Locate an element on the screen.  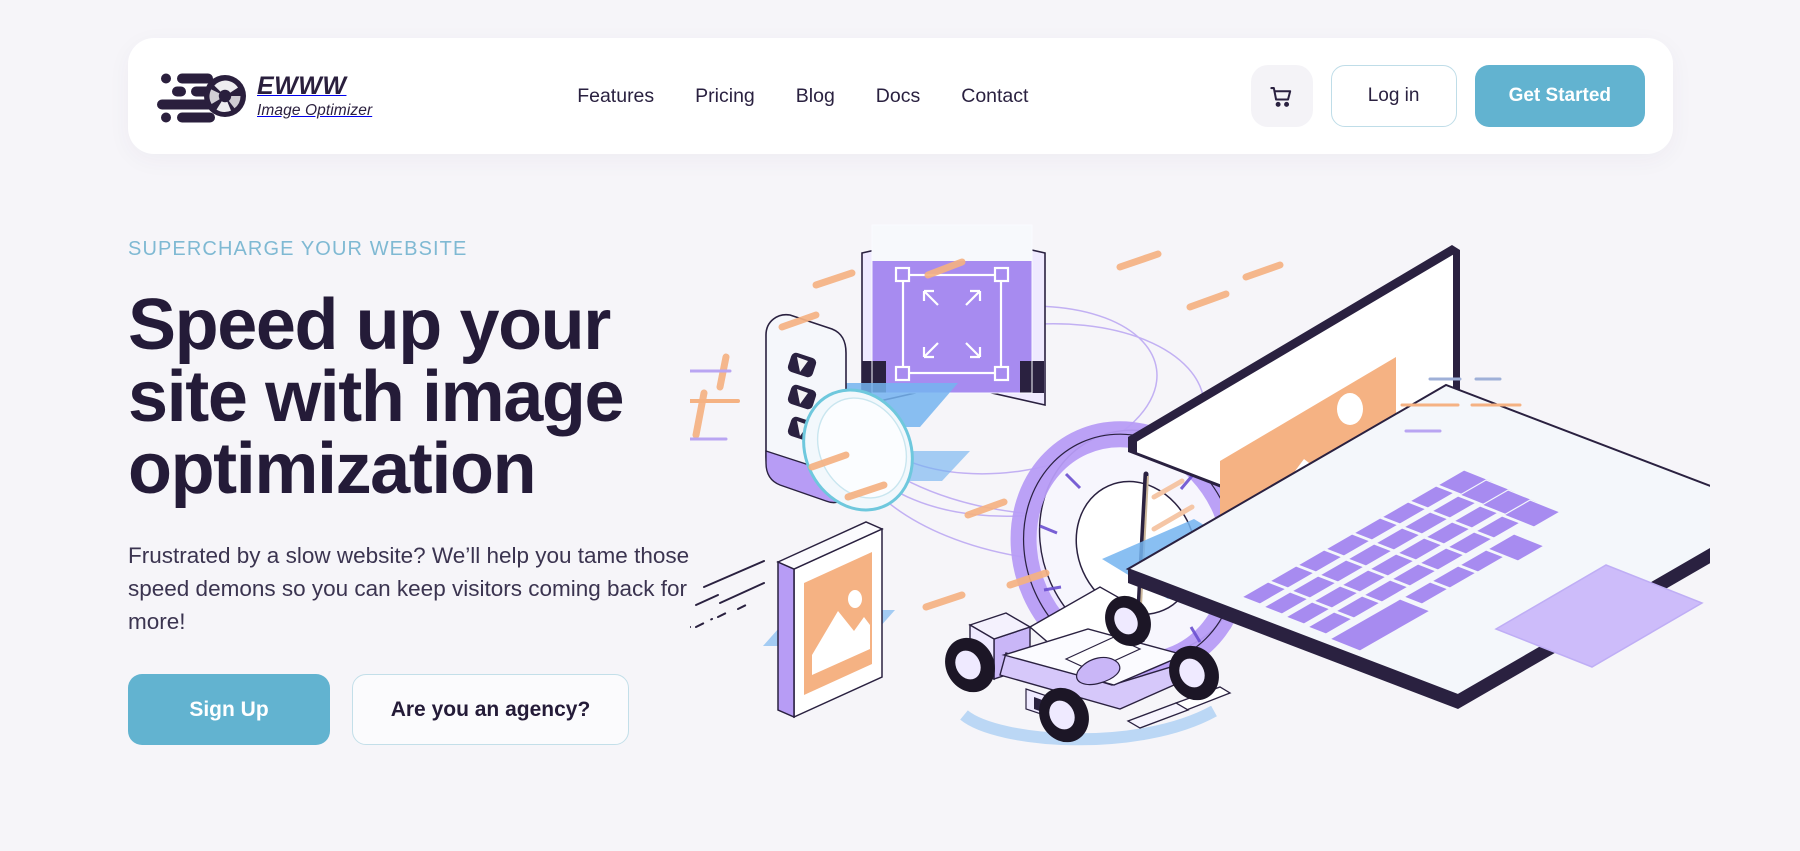
cart-button is located at coordinates (1281, 96).